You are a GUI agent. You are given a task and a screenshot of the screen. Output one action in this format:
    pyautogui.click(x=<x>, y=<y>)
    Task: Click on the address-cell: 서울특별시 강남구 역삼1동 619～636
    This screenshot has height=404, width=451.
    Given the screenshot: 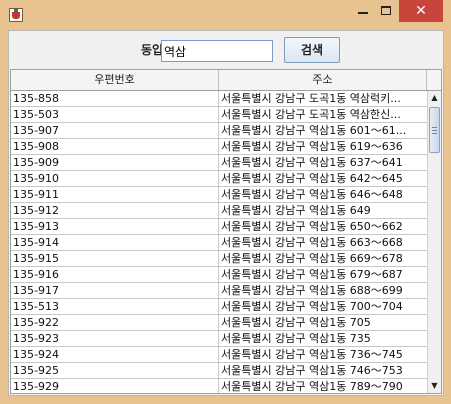 What is the action you would take?
    pyautogui.click(x=323, y=147)
    